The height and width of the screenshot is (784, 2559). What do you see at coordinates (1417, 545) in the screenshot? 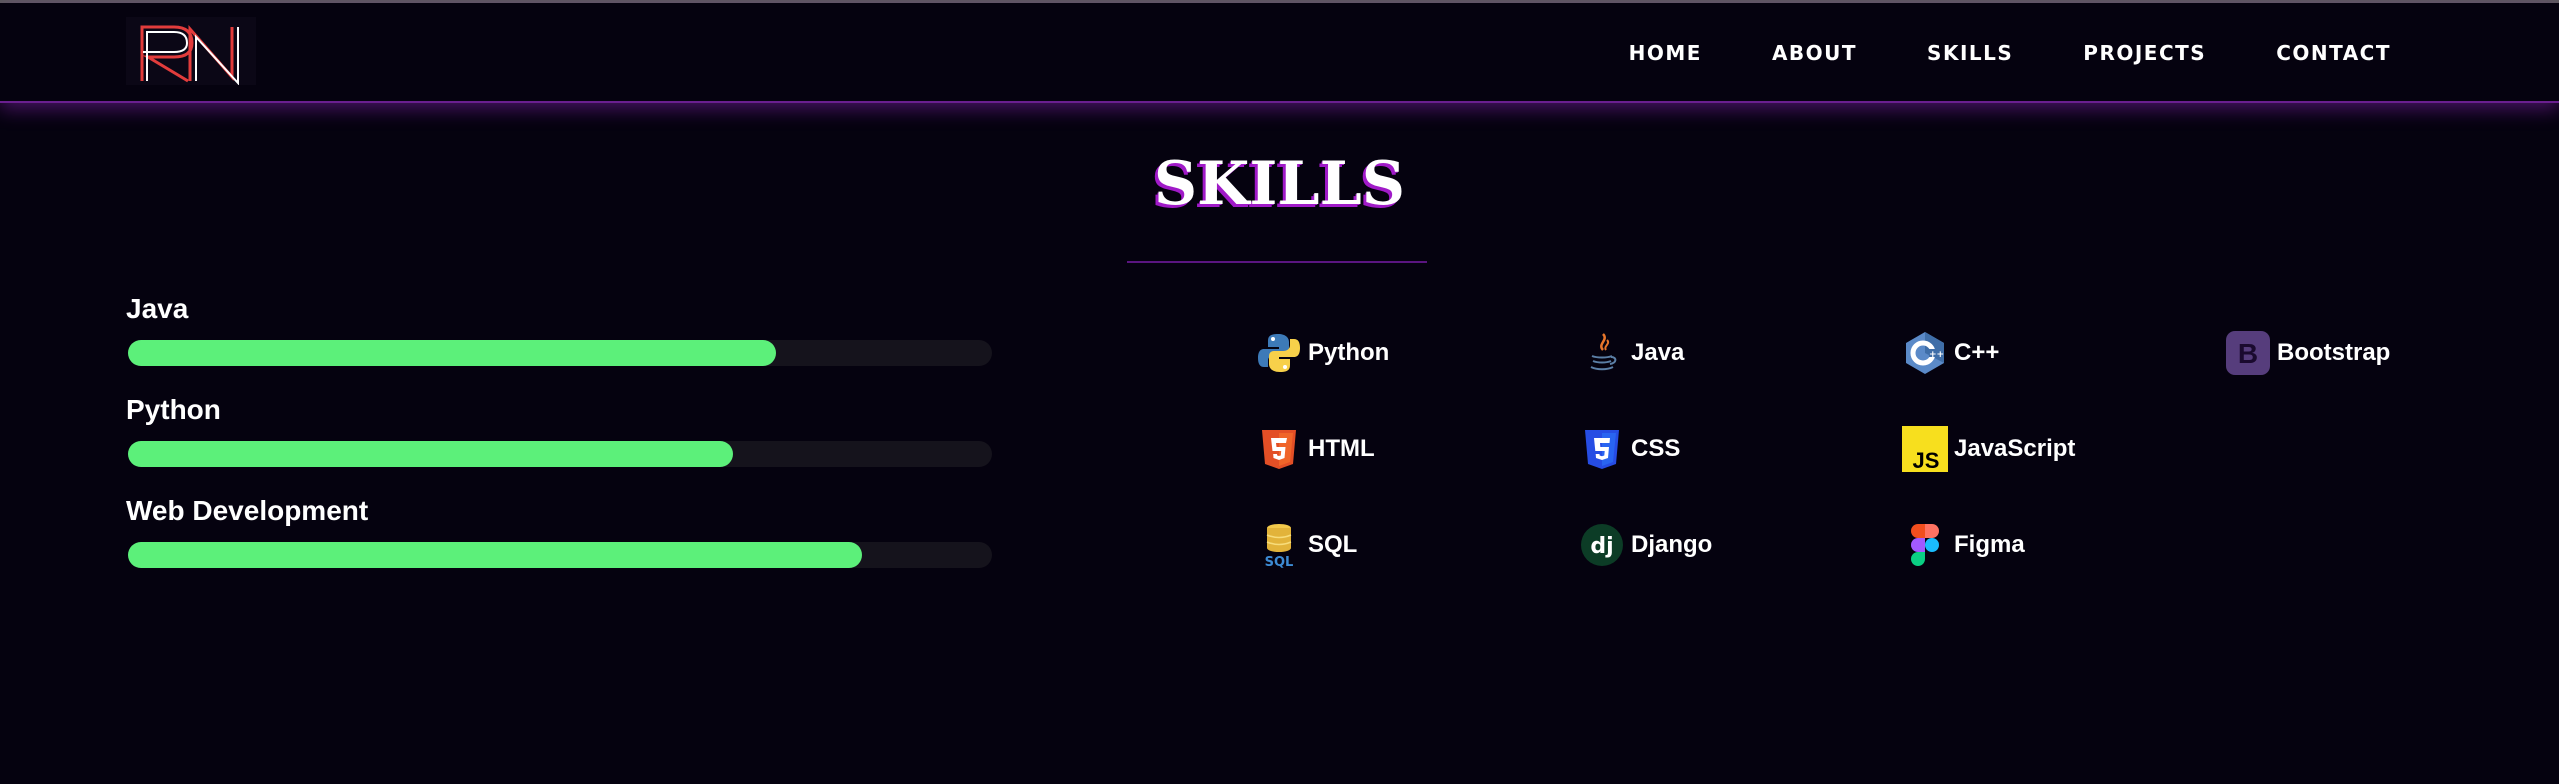
I see `tech-item-sql: SQL SQL` at bounding box center [1417, 545].